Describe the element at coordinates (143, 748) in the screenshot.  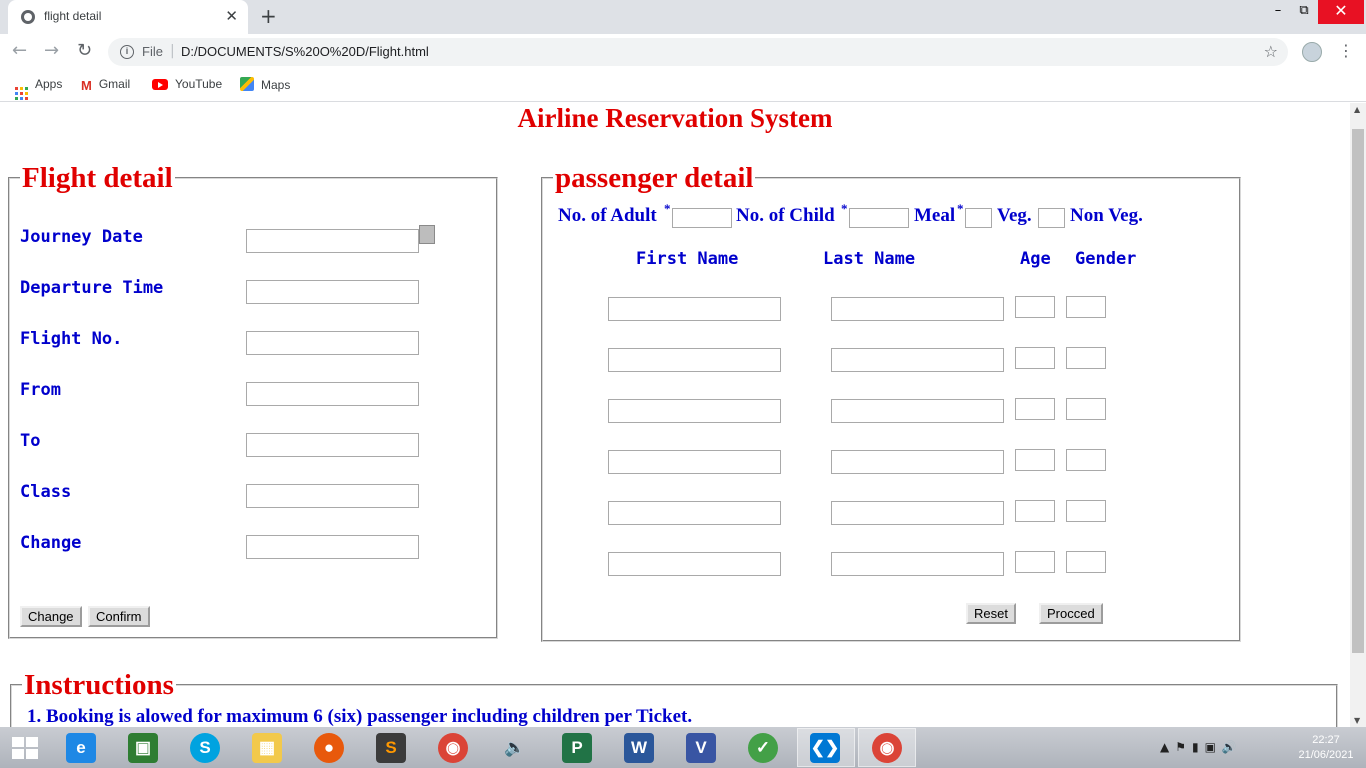
I see `store-icon: ▣` at that location.